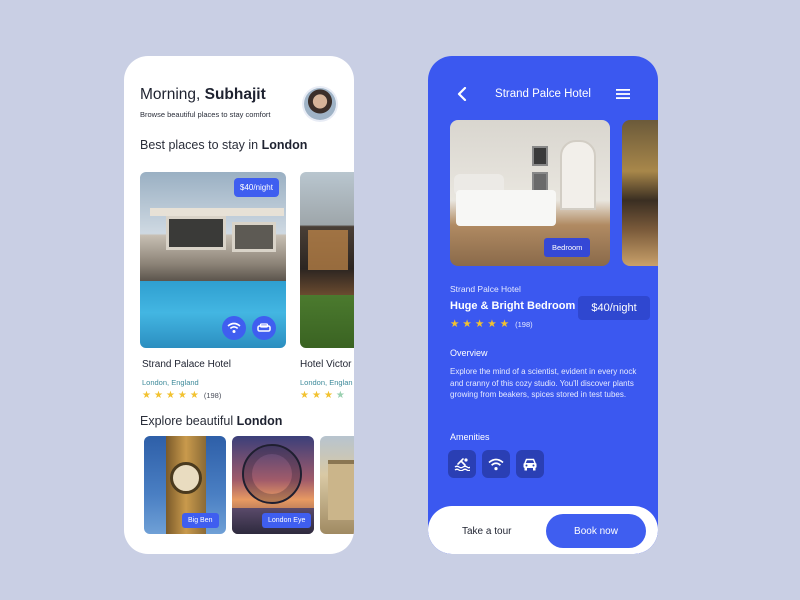 Image resolution: width=800 pixels, height=600 pixels. I want to click on sofa-button, so click(264, 328).